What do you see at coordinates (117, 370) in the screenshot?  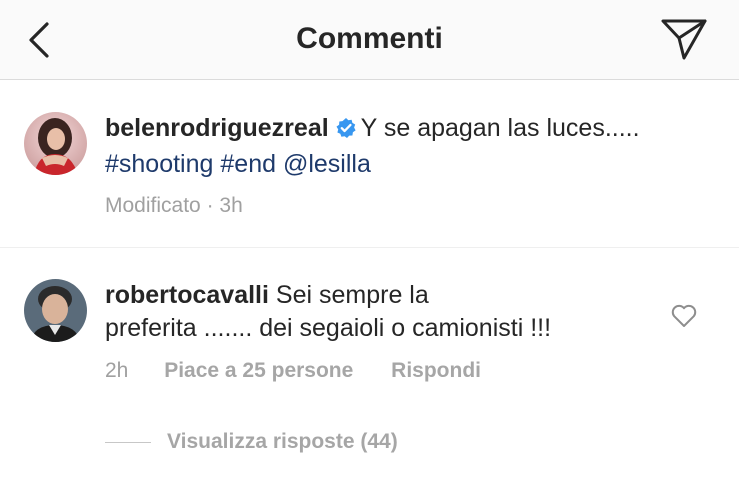 I see `comment-time: 2h` at bounding box center [117, 370].